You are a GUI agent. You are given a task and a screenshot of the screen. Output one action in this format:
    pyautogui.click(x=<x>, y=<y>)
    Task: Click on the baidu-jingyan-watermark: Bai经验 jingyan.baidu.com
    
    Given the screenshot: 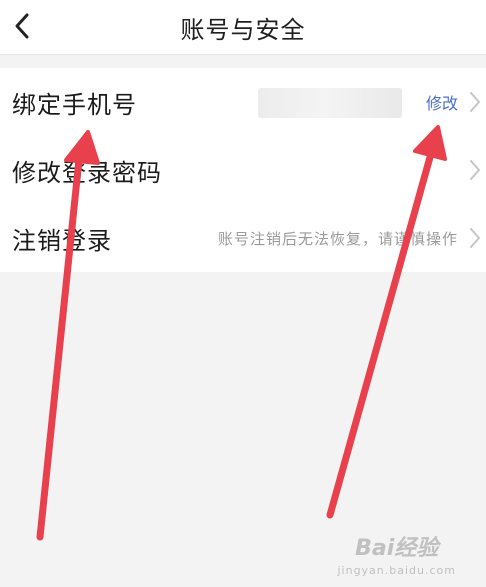 What is the action you would take?
    pyautogui.click(x=396, y=553)
    